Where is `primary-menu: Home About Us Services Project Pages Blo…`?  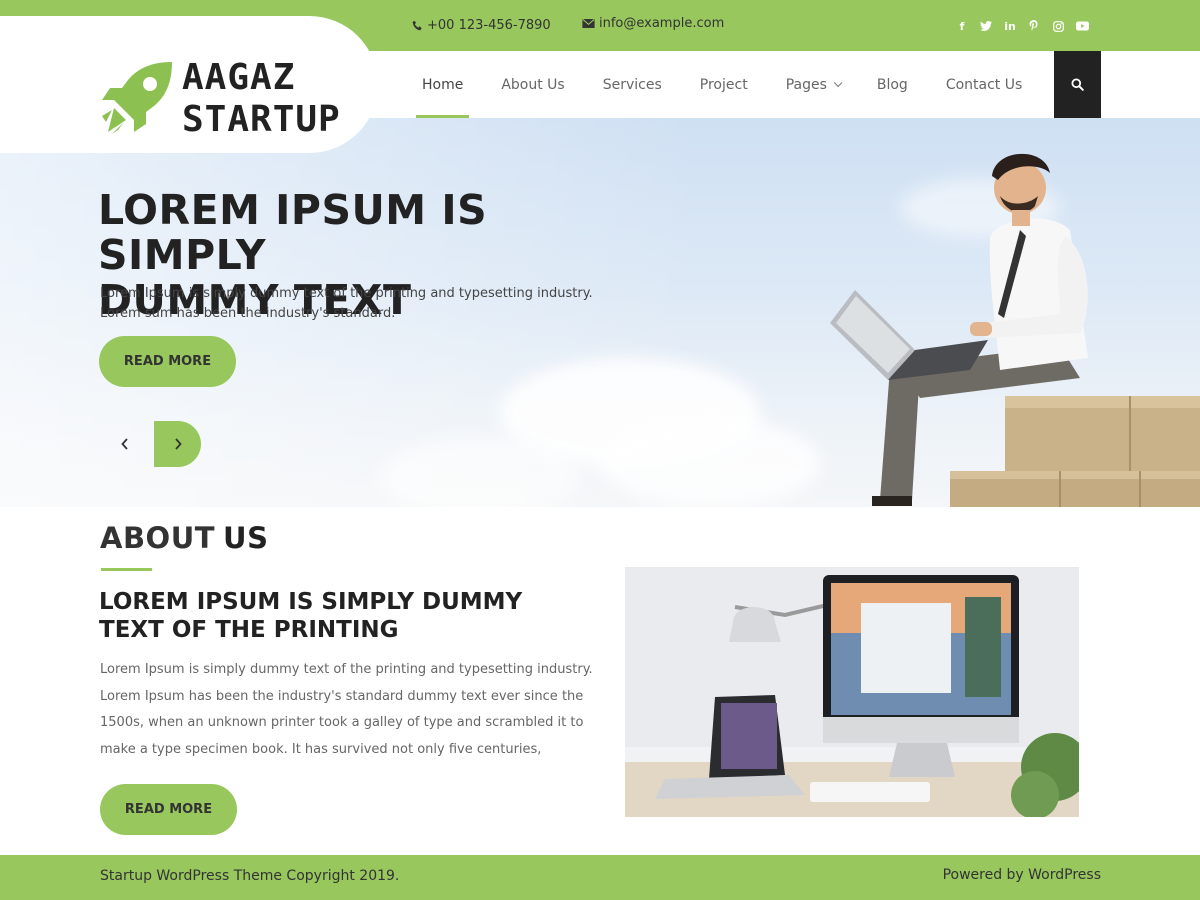 primary-menu: Home About Us Services Project Pages Blo… is located at coordinates (722, 84).